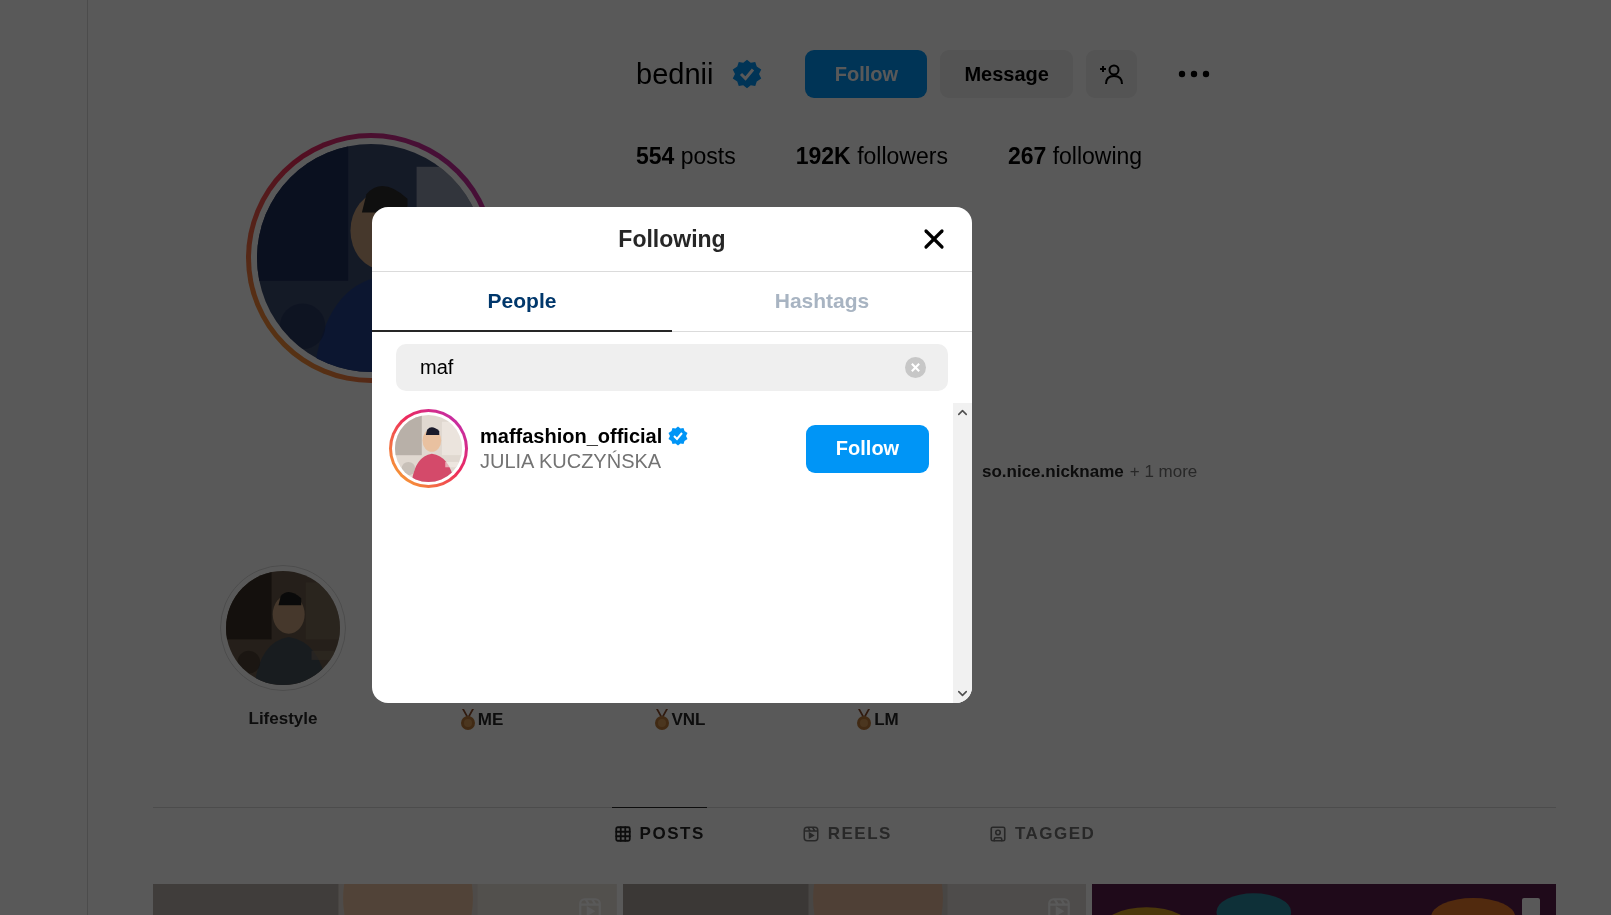 This screenshot has height=915, width=1611. What do you see at coordinates (997, 833) in the screenshot?
I see `tagged-user-icon` at bounding box center [997, 833].